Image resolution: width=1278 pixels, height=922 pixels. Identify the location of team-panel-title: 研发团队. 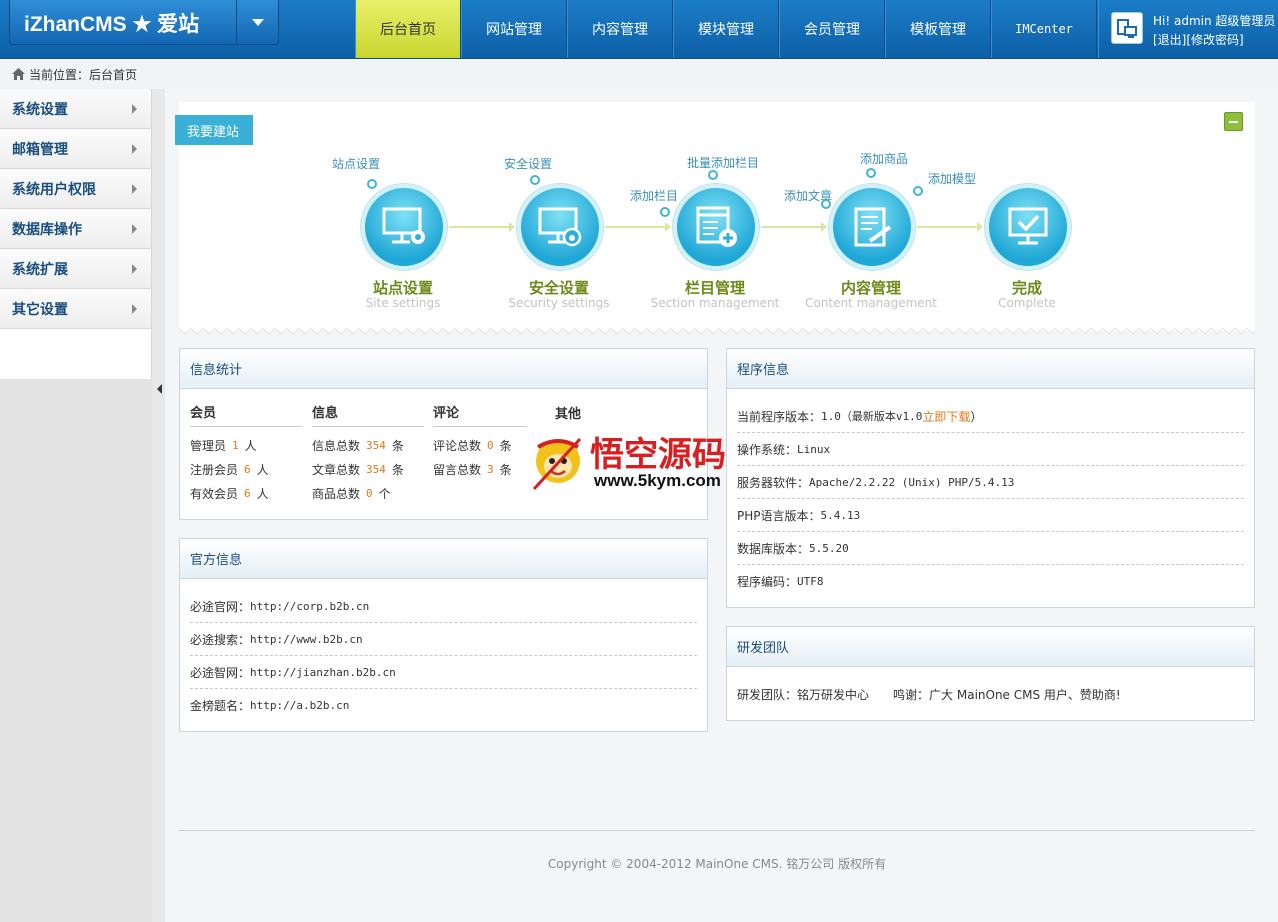
(990, 647).